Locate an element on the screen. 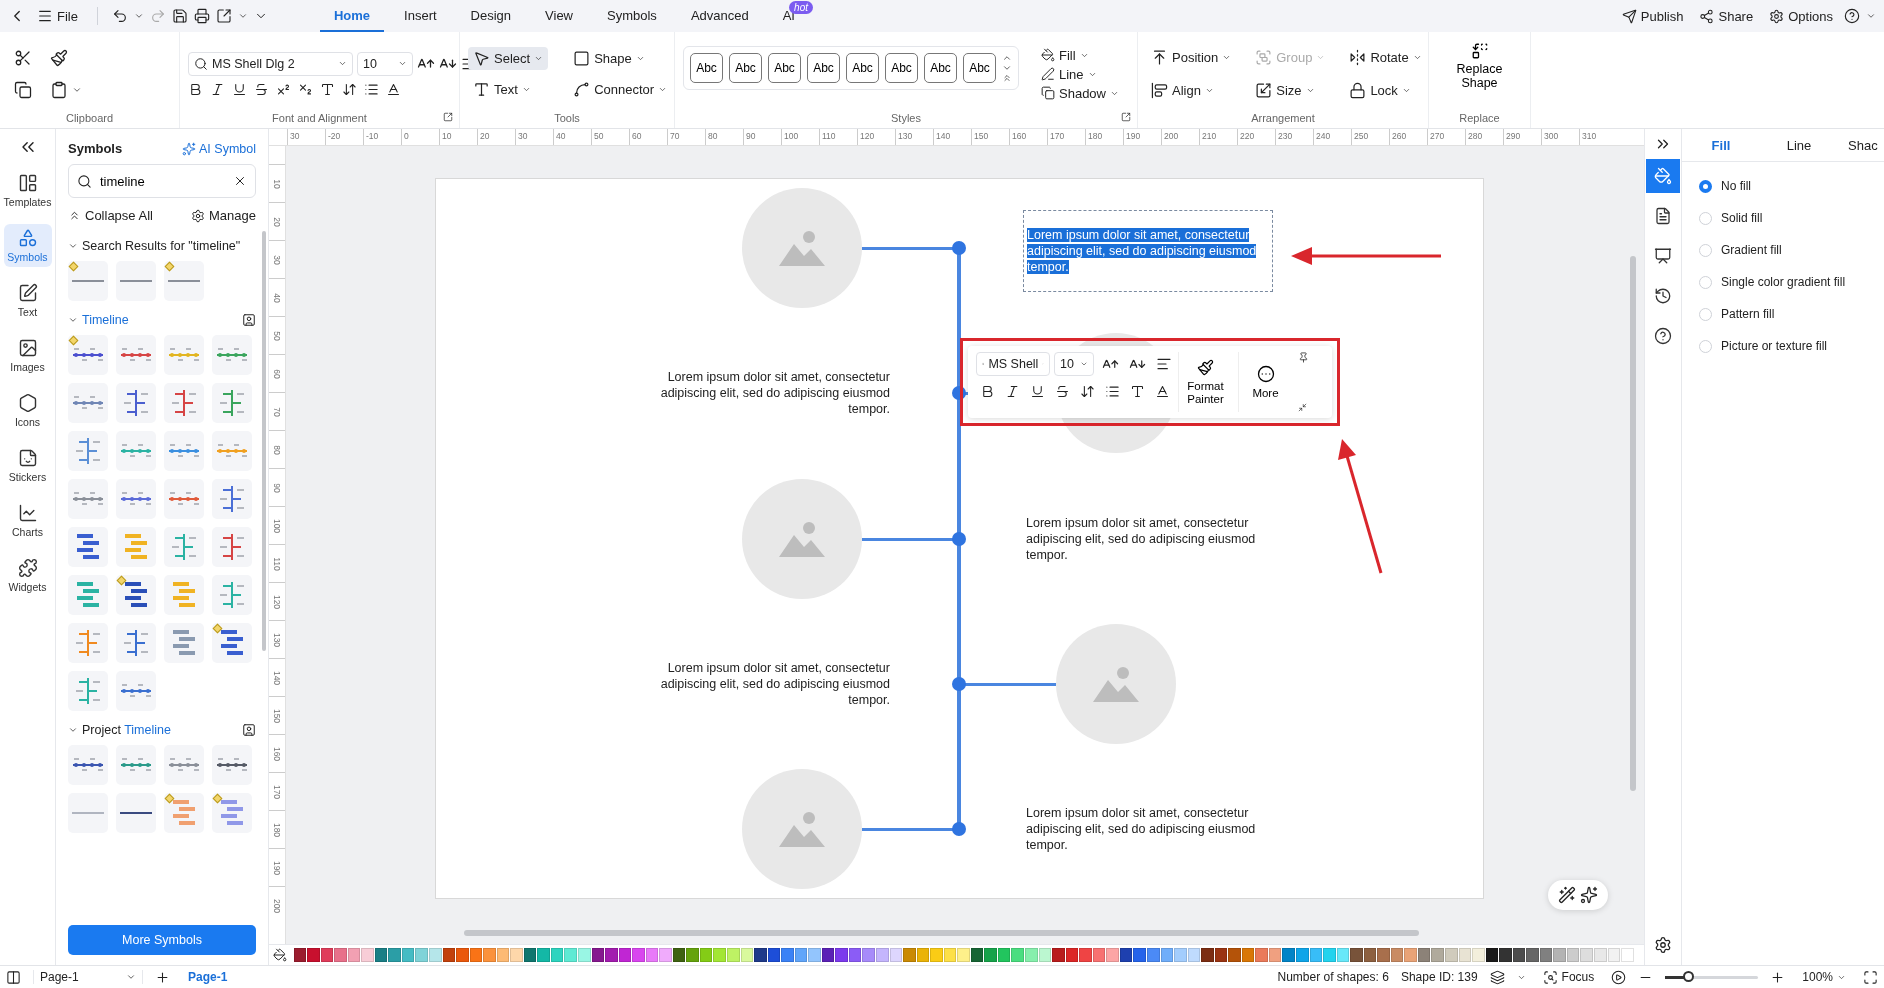  property-tab: Line is located at coordinates (1799, 145).